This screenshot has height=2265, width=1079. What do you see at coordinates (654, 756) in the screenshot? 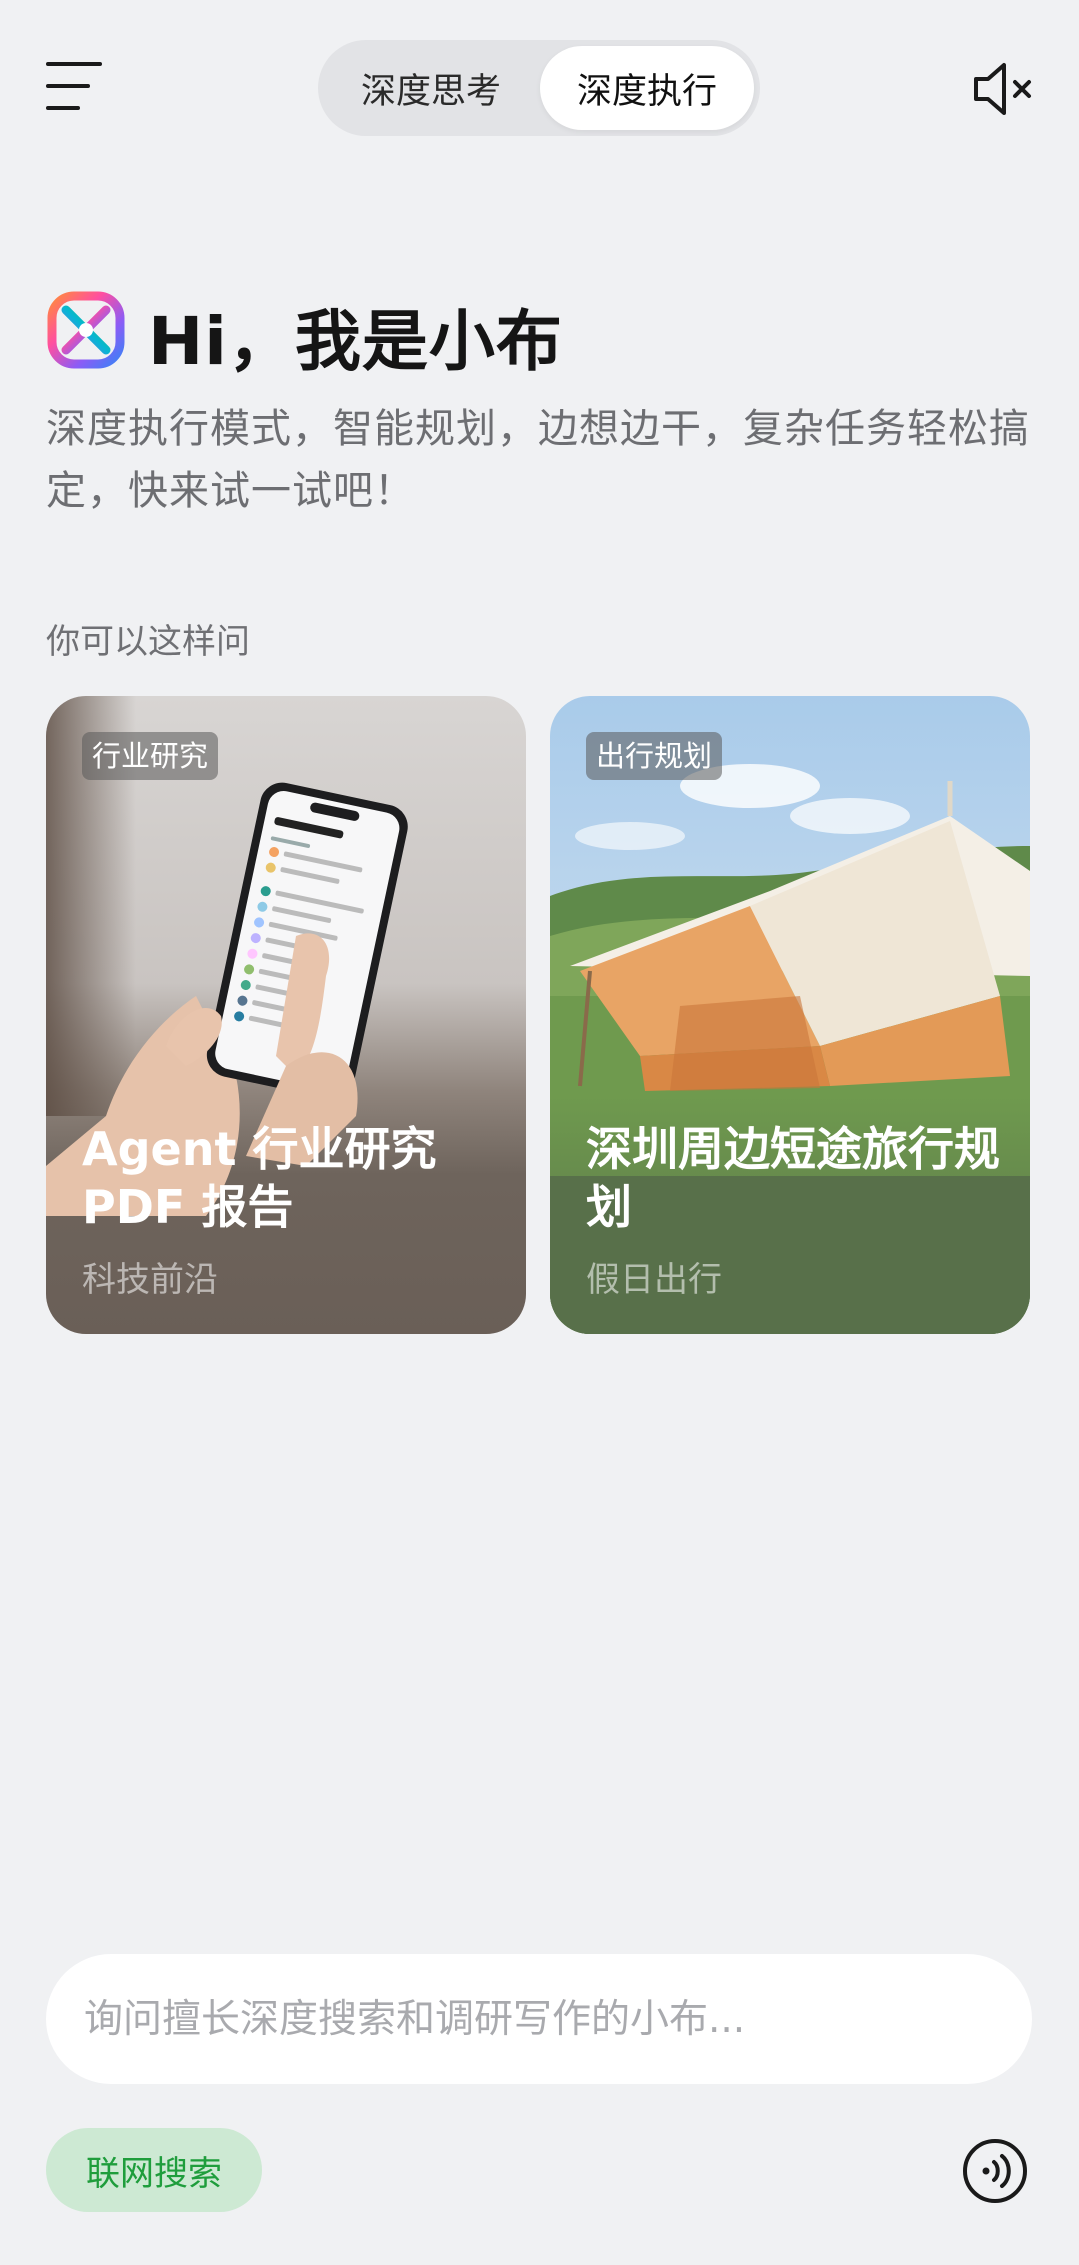
I see `card-tag: 出行规划` at bounding box center [654, 756].